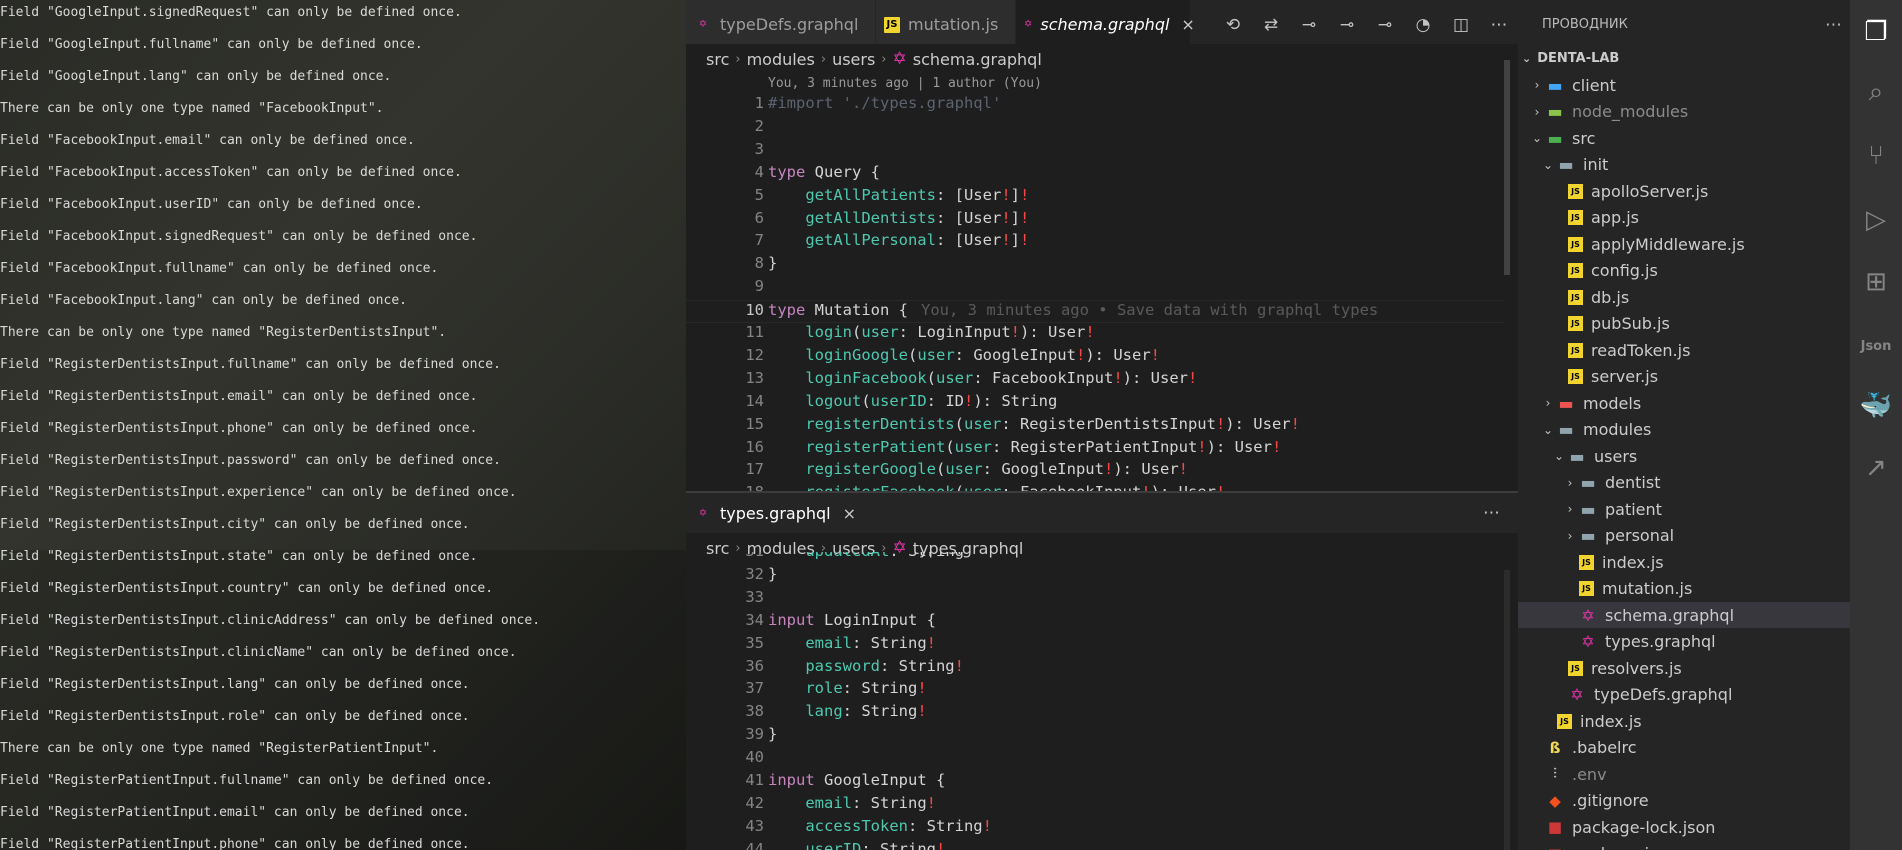 This screenshot has height=850, width=1902. I want to click on tree-item-dentist: › ▬ dentist, so click(1684, 483).